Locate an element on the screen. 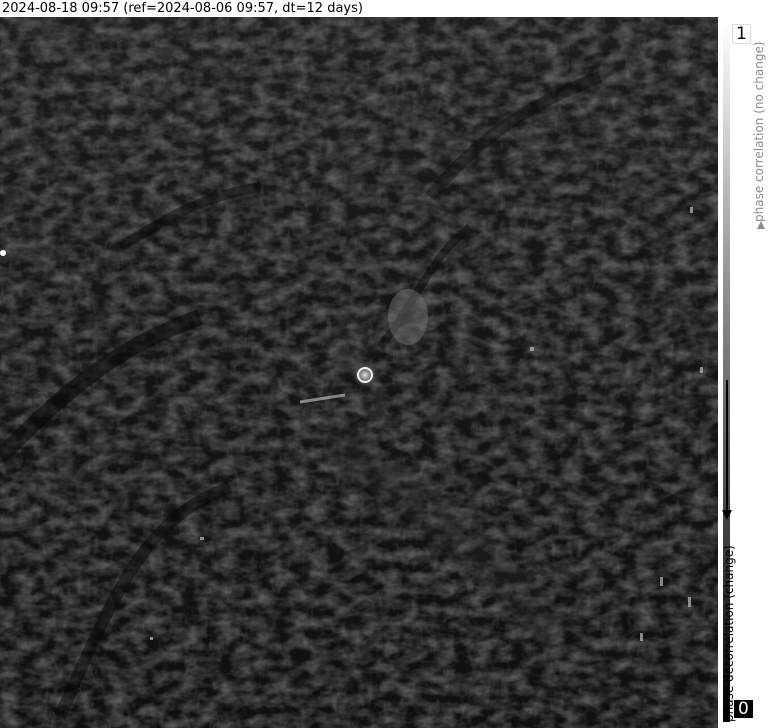  colorbar-upper-caption: phase correlation (no change) is located at coordinates (759, 131).